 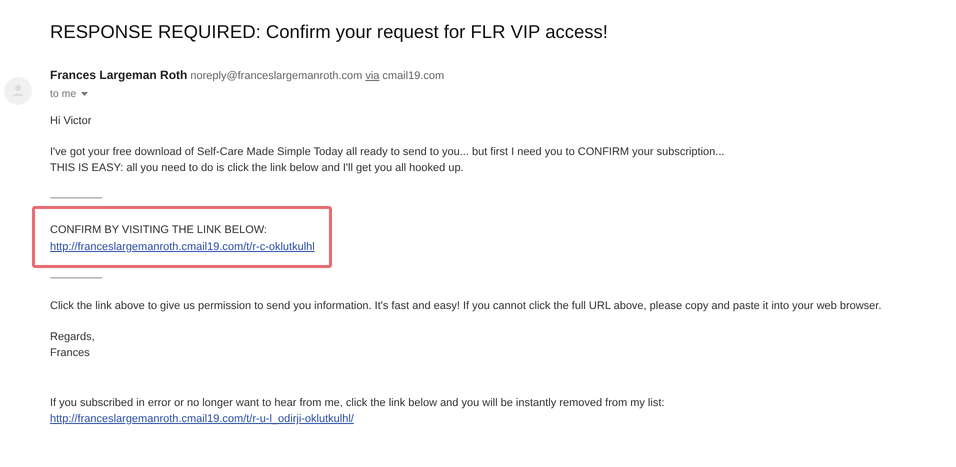 I want to click on confirm-label: CONFIRM BY VISITING THE LINK BELOW:, so click(x=159, y=230).